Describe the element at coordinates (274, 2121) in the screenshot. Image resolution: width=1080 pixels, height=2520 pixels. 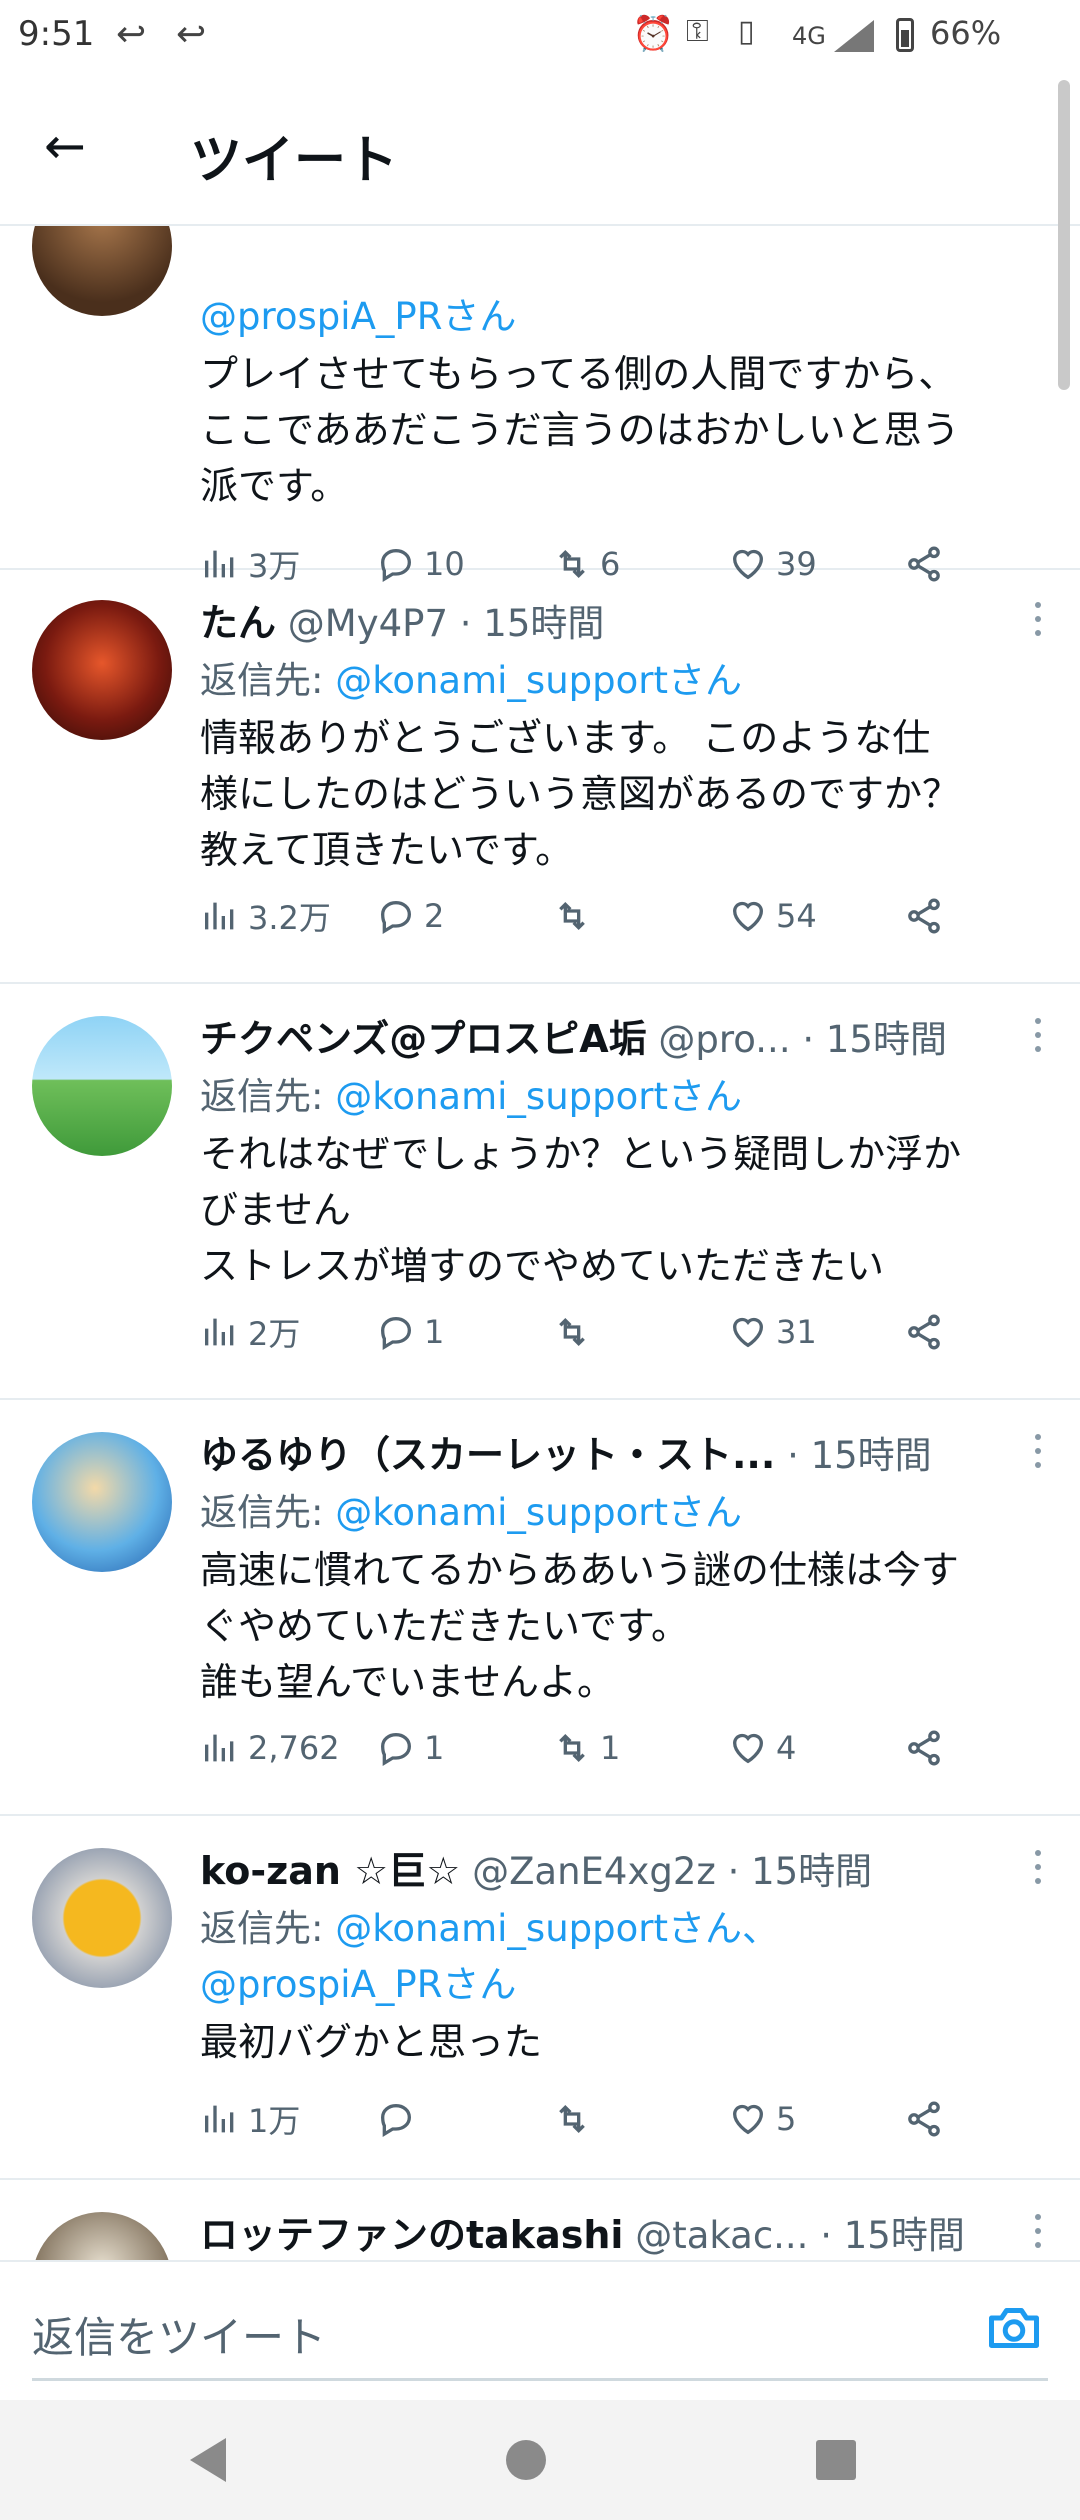
I see `views-count: 1万` at that location.